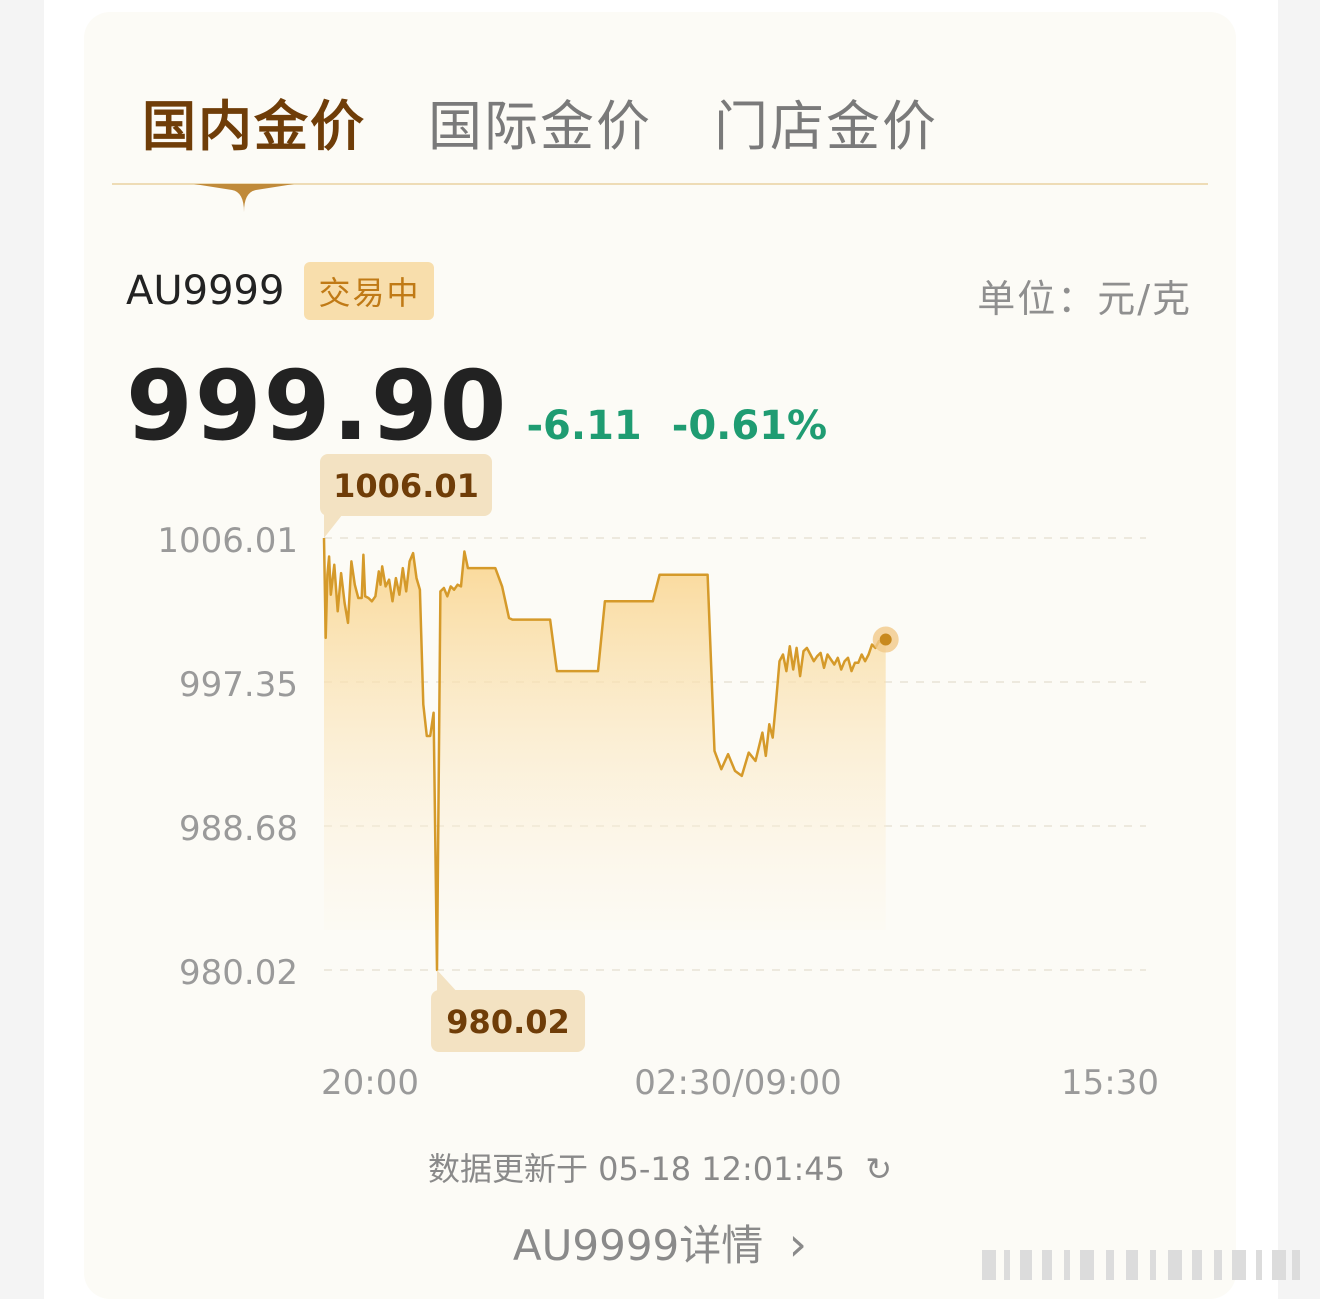 The height and width of the screenshot is (1299, 1320). What do you see at coordinates (406, 486) in the screenshot?
I see `high-value-label: 1006.01` at bounding box center [406, 486].